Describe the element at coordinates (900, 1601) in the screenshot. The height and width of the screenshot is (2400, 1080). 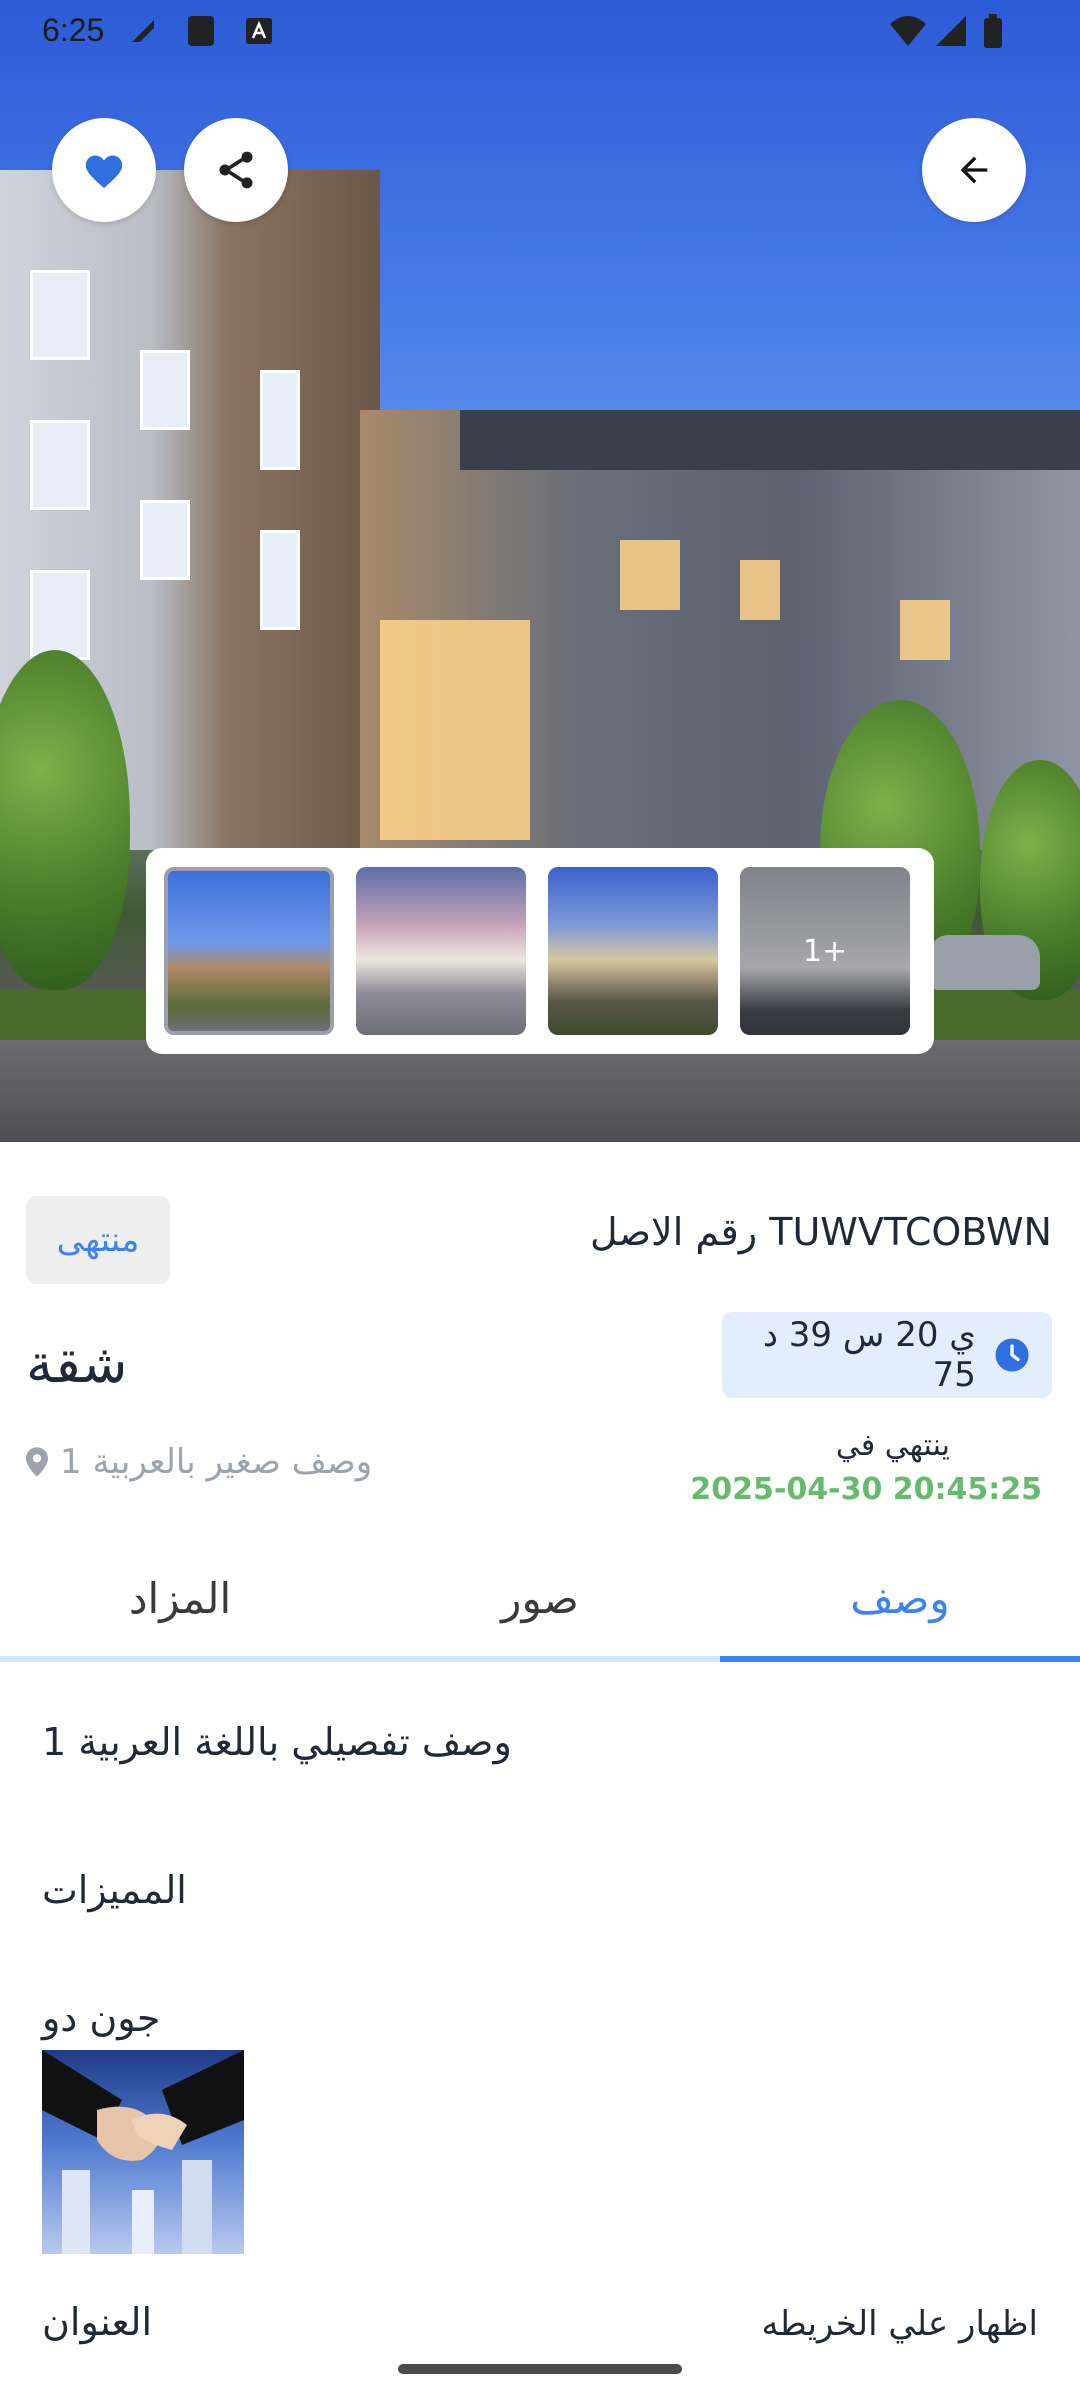
I see `tab-description: وصف` at that location.